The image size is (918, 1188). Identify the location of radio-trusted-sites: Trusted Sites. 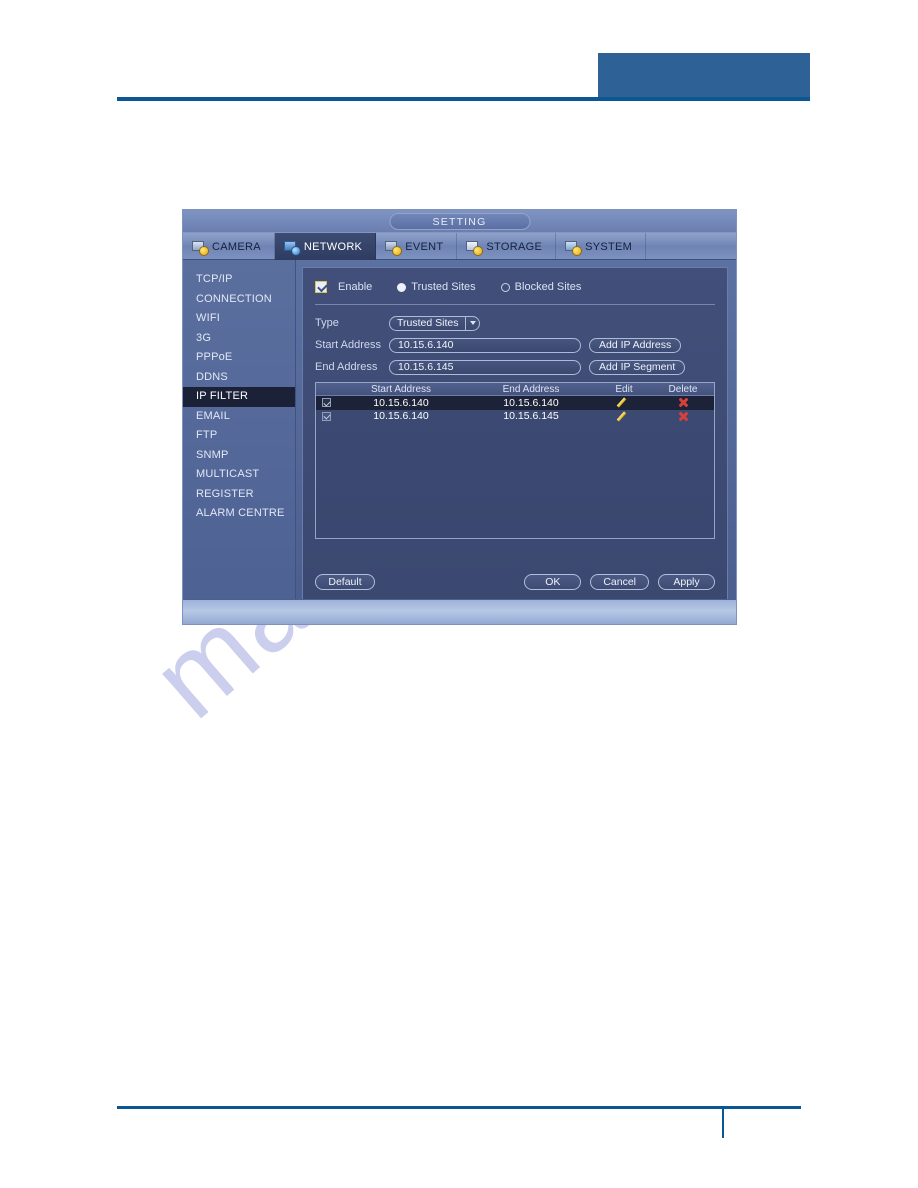
(436, 287).